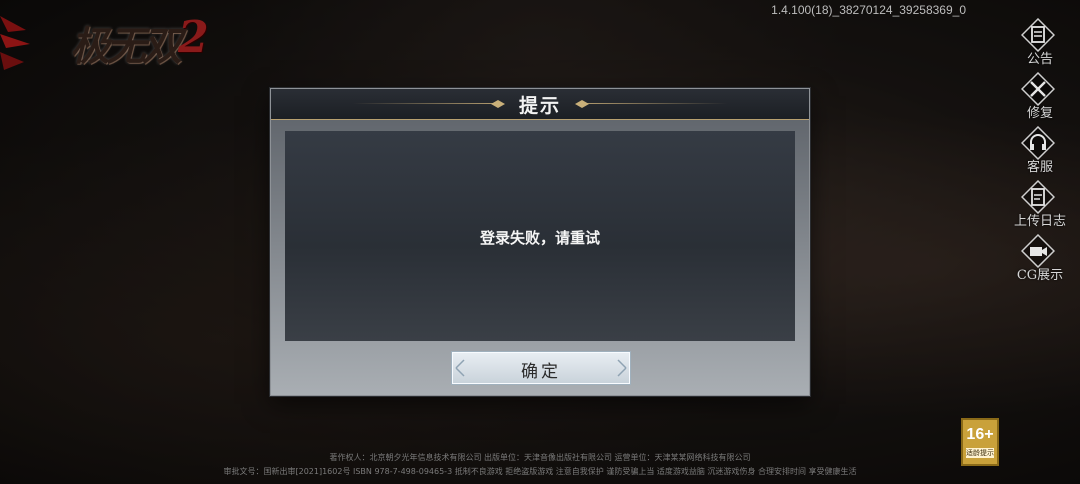 This screenshot has height=484, width=1080. I want to click on brand-slash-icon, so click(15, 43).